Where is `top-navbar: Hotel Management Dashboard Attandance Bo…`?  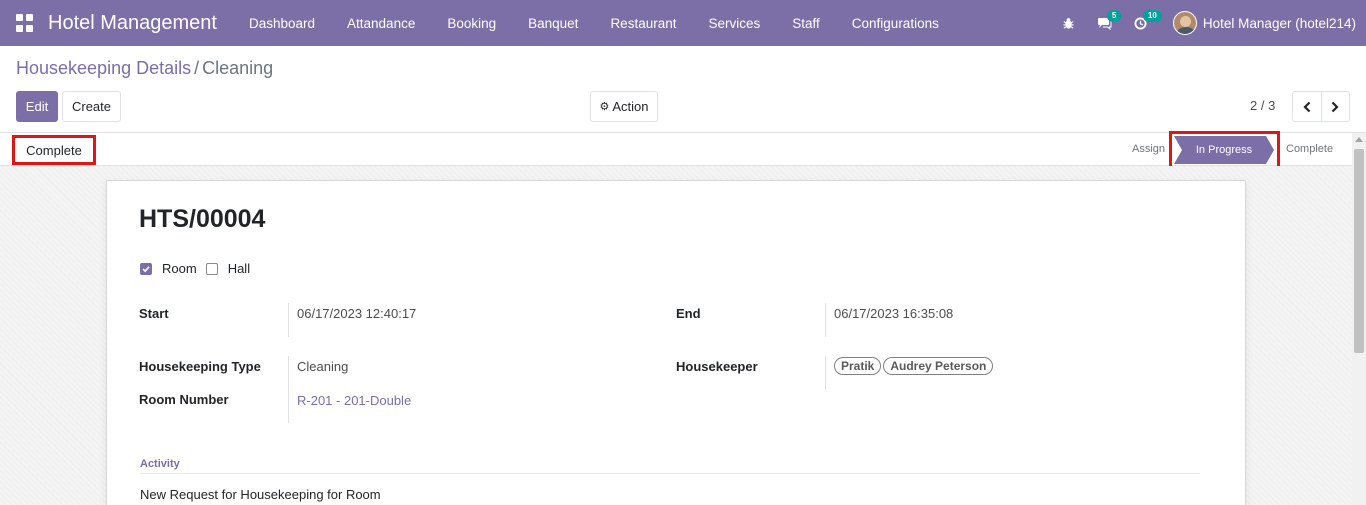 top-navbar: Hotel Management Dashboard Attandance Bo… is located at coordinates (683, 23).